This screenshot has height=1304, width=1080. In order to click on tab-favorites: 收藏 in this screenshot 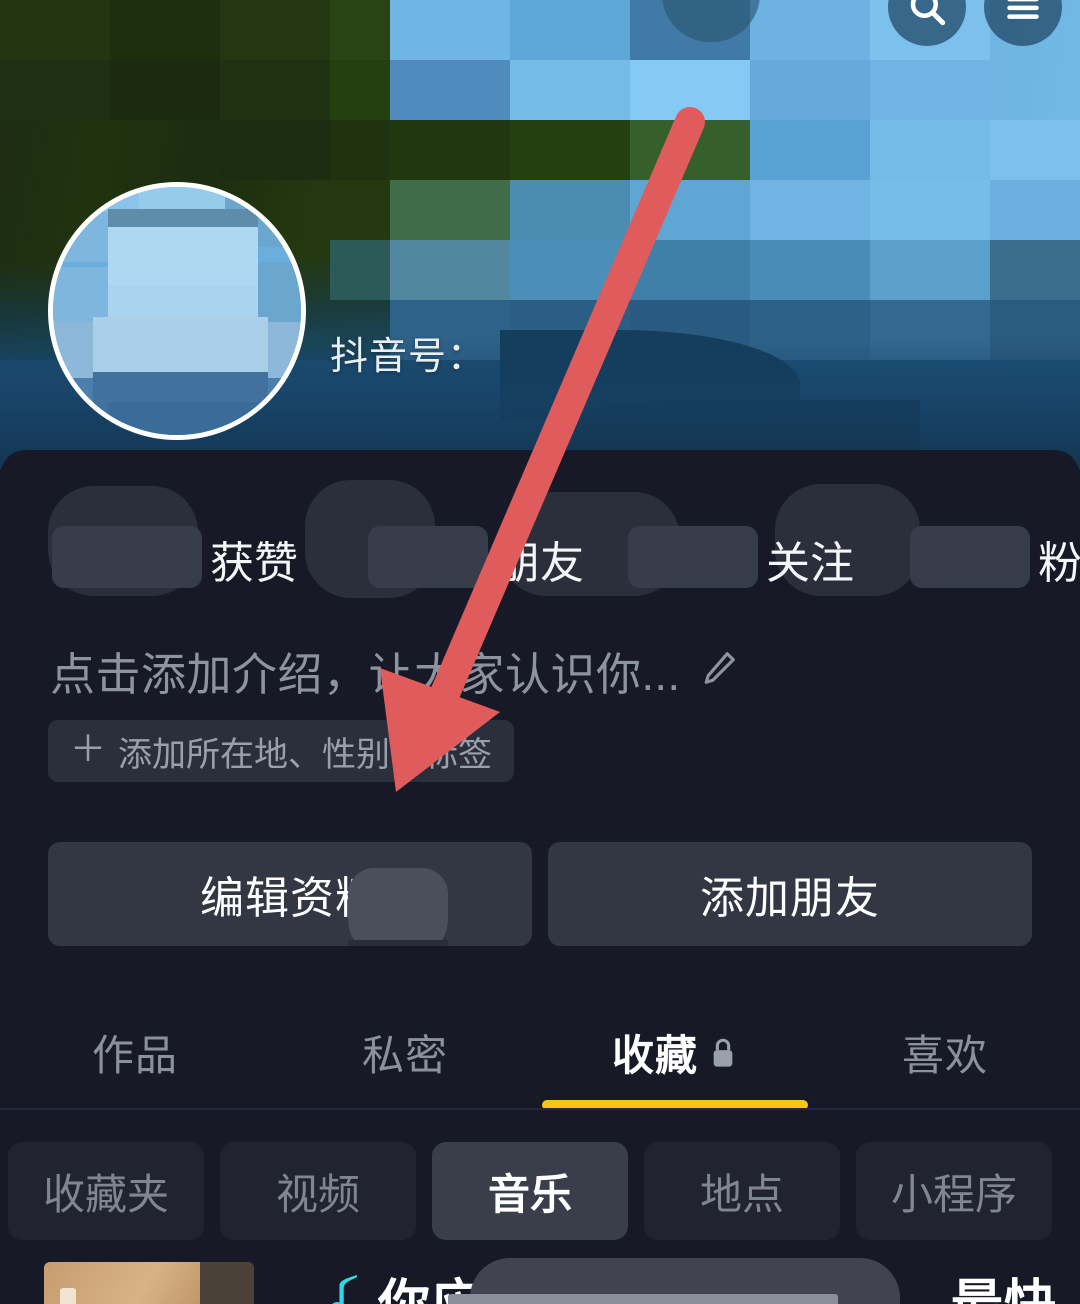, I will do `click(675, 1054)`.